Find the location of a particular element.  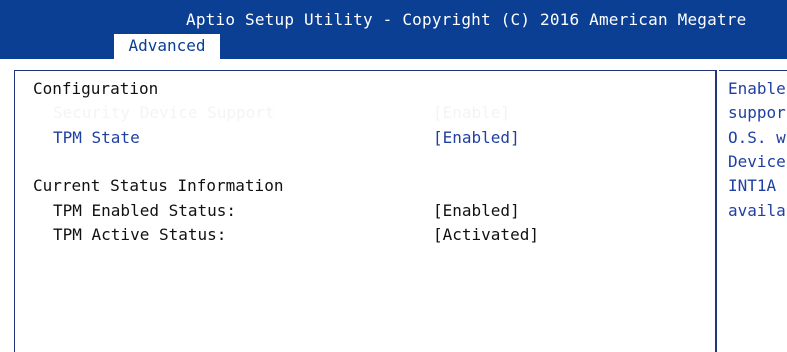

tab-advanced: Advanced is located at coordinates (167, 46).